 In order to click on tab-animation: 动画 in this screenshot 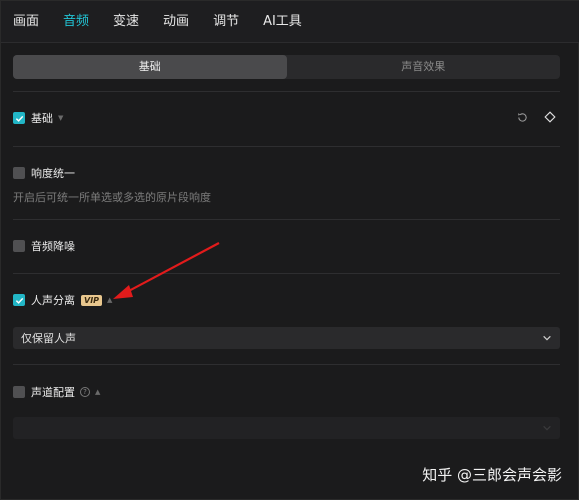, I will do `click(176, 22)`.